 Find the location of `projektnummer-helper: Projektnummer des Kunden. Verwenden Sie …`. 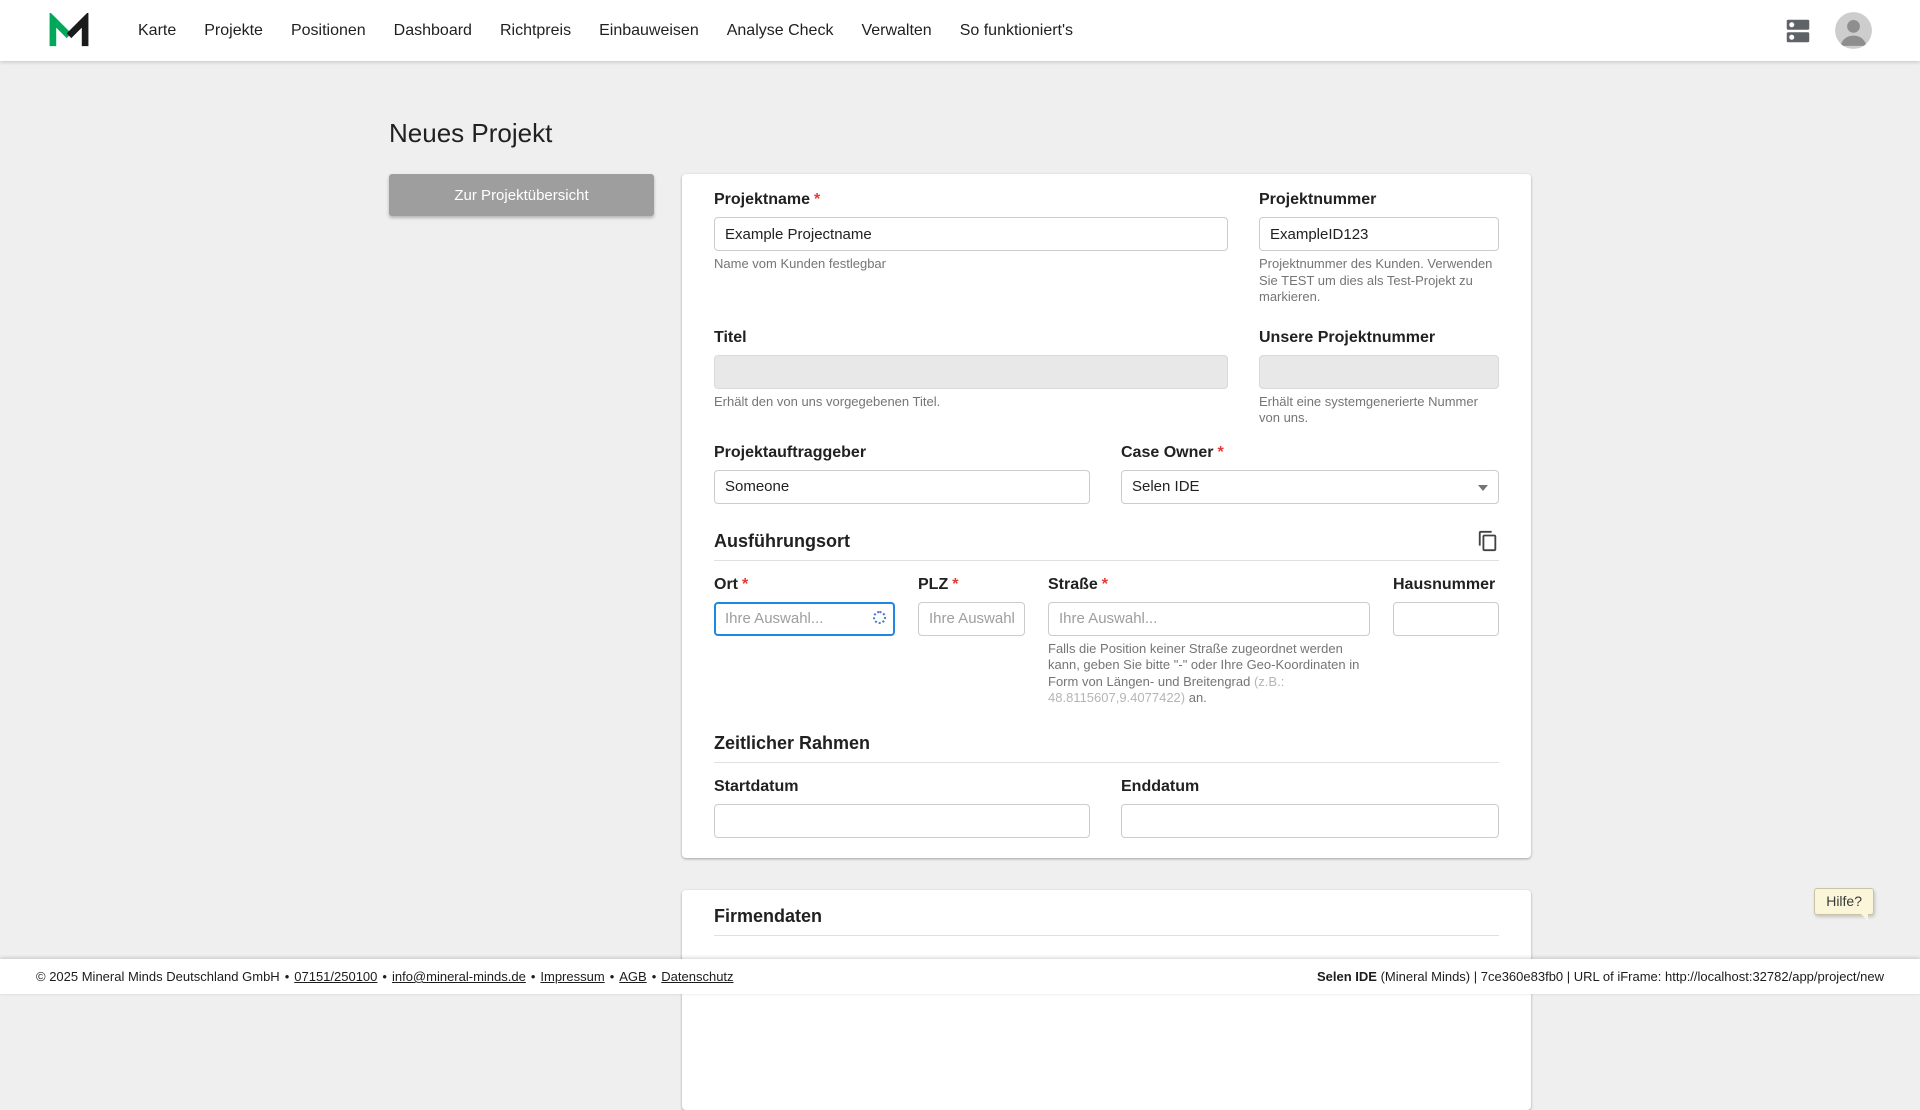

projektnummer-helper: Projektnummer des Kunden. Verwenden Sie … is located at coordinates (1379, 281).